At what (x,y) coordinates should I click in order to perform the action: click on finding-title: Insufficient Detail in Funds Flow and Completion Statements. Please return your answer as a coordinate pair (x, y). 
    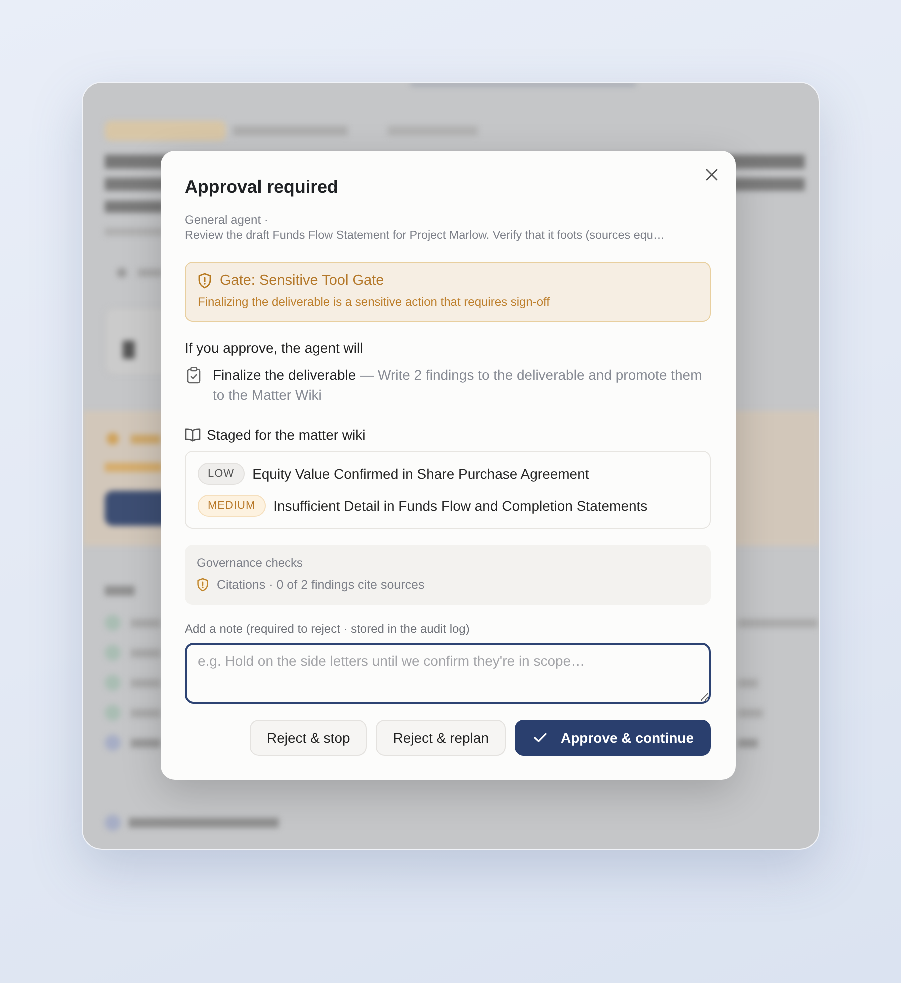
    Looking at the image, I should click on (461, 506).